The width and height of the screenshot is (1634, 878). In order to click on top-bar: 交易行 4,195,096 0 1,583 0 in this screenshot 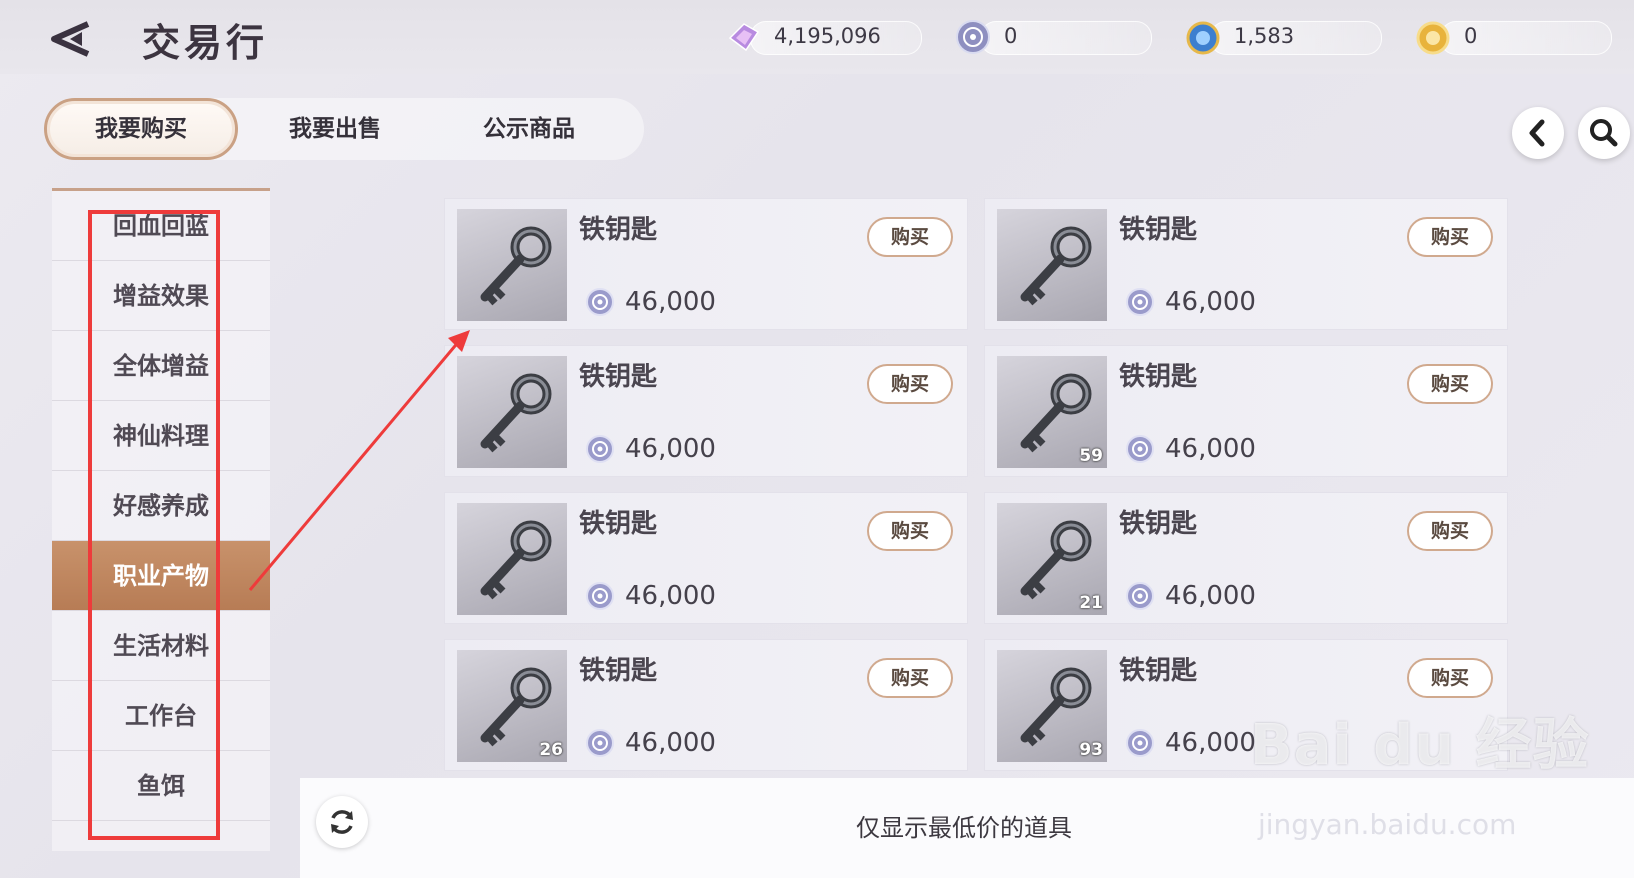, I will do `click(817, 37)`.